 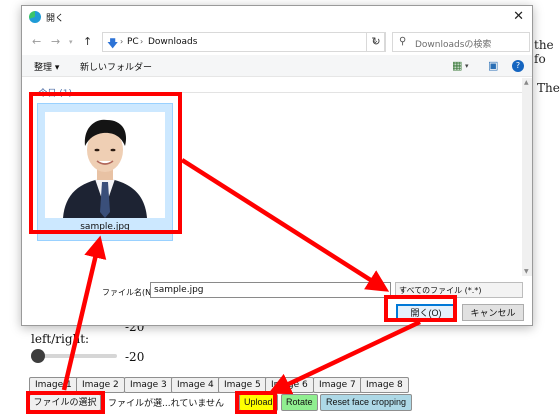 I want to click on arrow-choose-file-to-thumbnail, so click(x=84, y=313).